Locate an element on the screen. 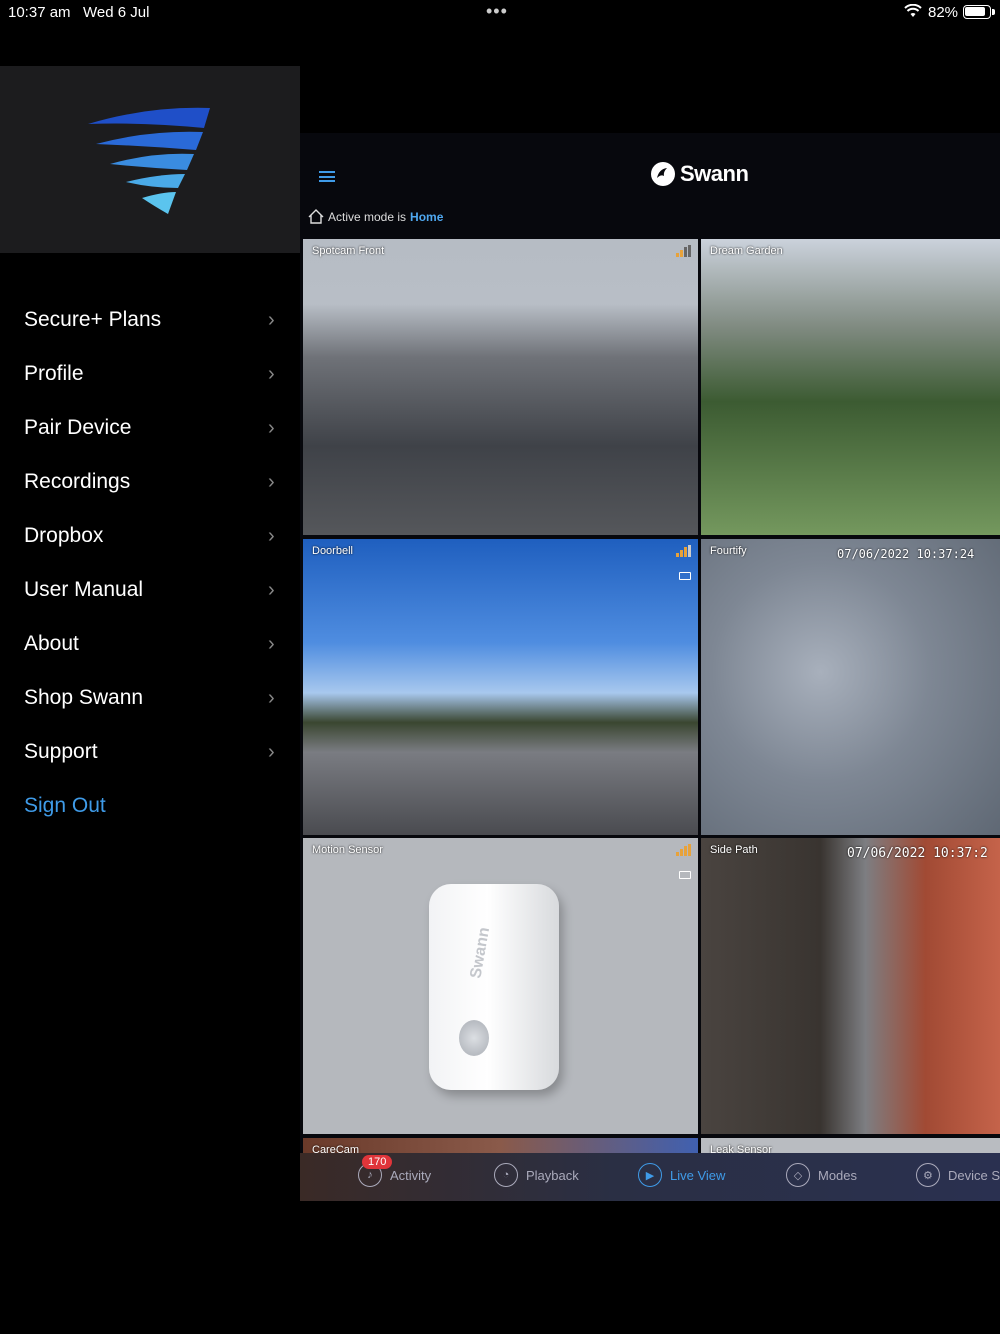  tab-label: Playback is located at coordinates (552, 1175).